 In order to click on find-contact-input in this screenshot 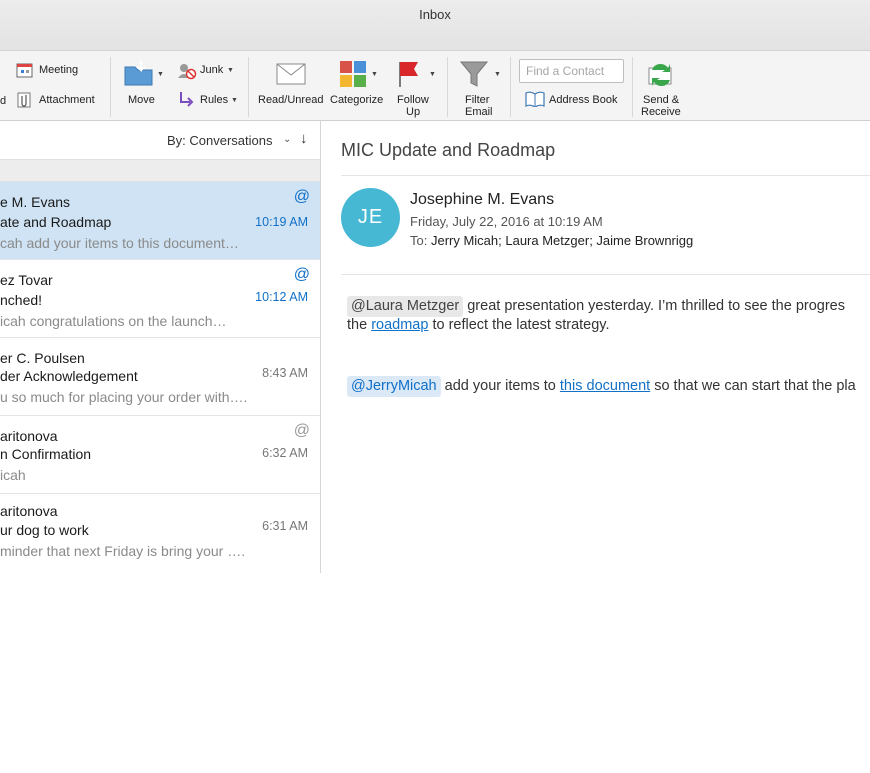, I will do `click(571, 71)`.